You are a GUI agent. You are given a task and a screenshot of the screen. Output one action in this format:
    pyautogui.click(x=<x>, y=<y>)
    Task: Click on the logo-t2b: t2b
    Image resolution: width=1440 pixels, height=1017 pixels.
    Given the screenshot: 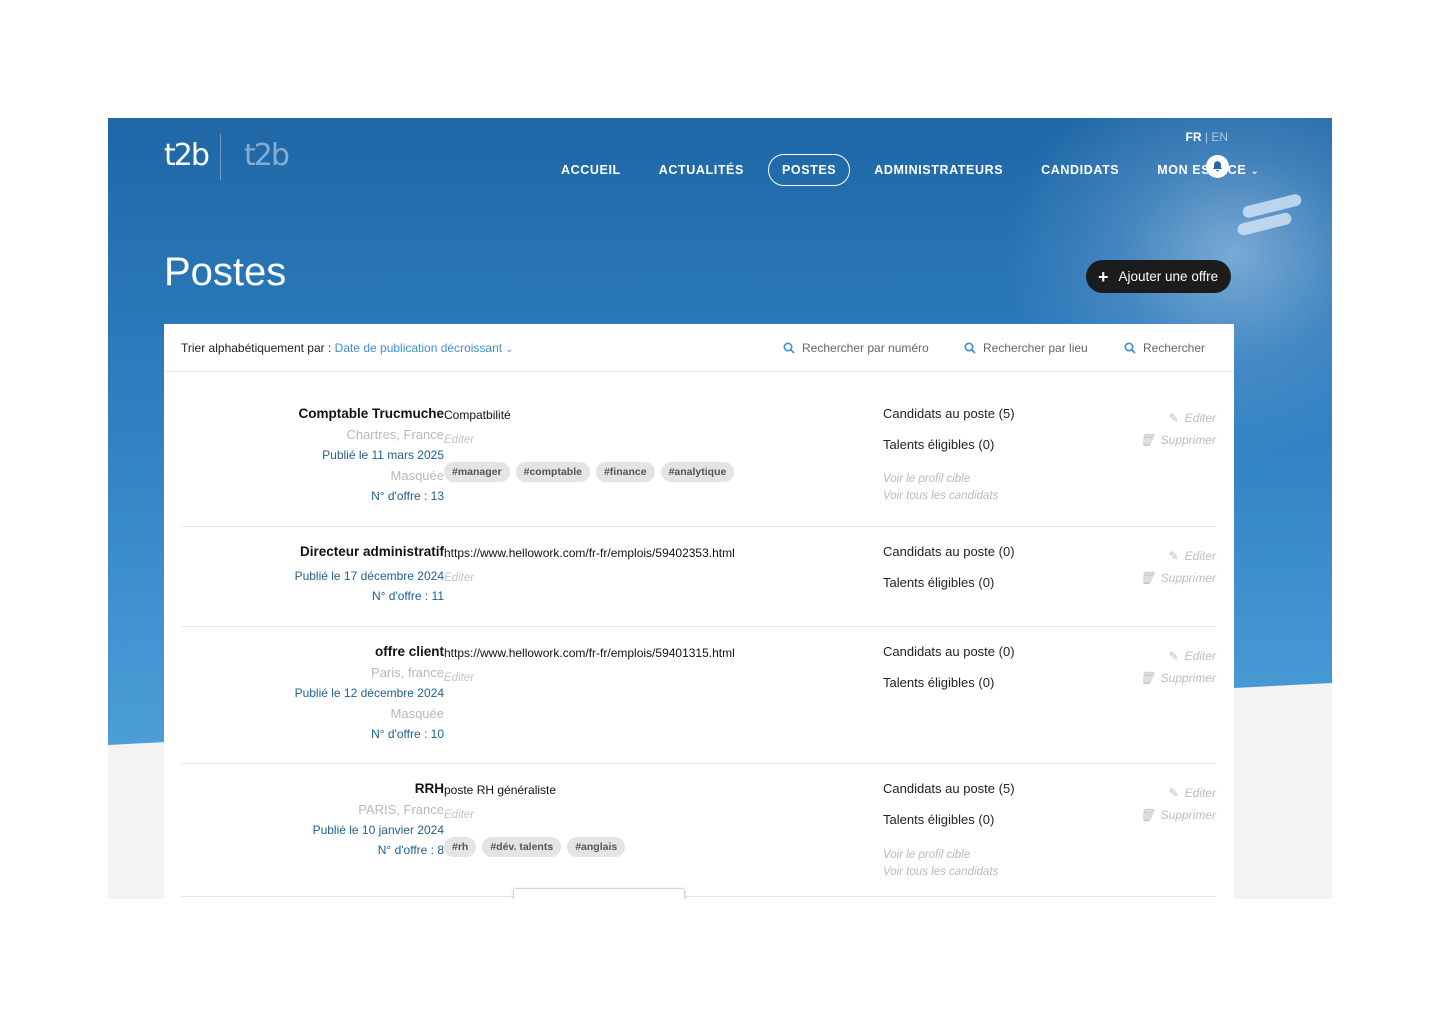 What is the action you would take?
    pyautogui.click(x=187, y=155)
    